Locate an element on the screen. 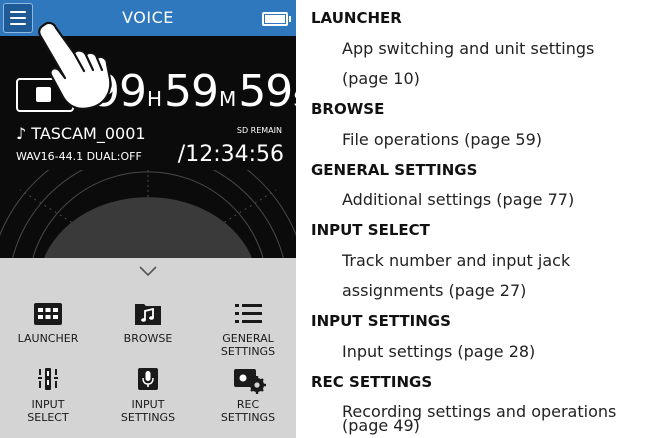  file-name: ♪ TASCAM_0001 is located at coordinates (81, 133).